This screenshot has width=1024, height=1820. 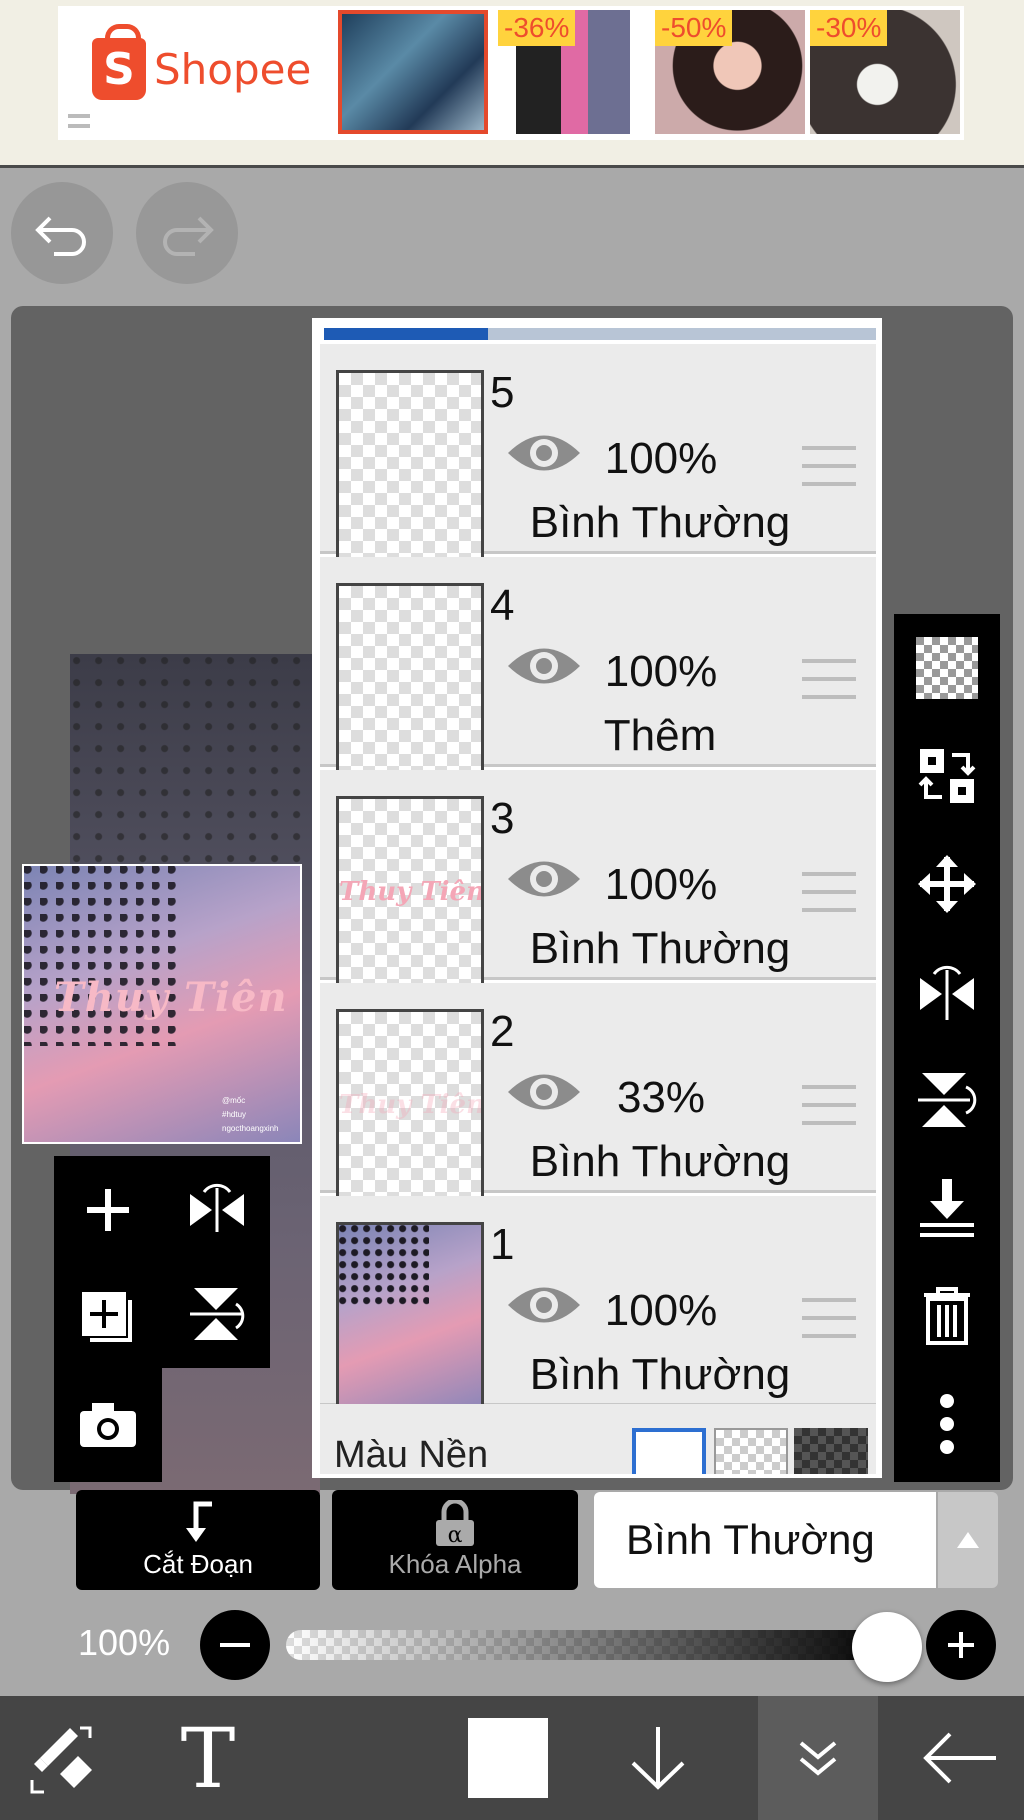 What do you see at coordinates (947, 1316) in the screenshot?
I see `delete-layer-button` at bounding box center [947, 1316].